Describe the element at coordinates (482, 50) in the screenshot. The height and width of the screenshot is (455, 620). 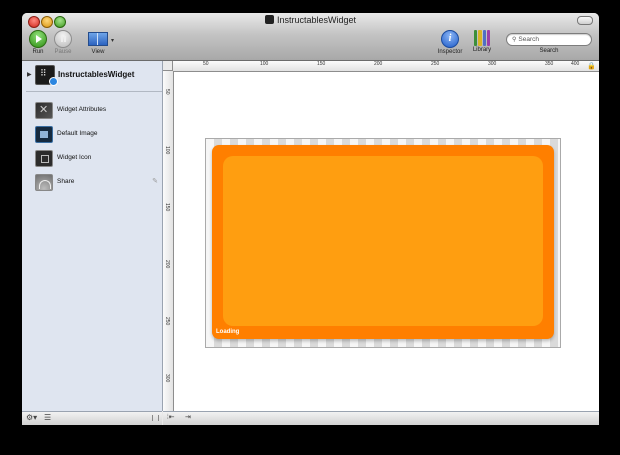
I see `library-label: Library` at that location.